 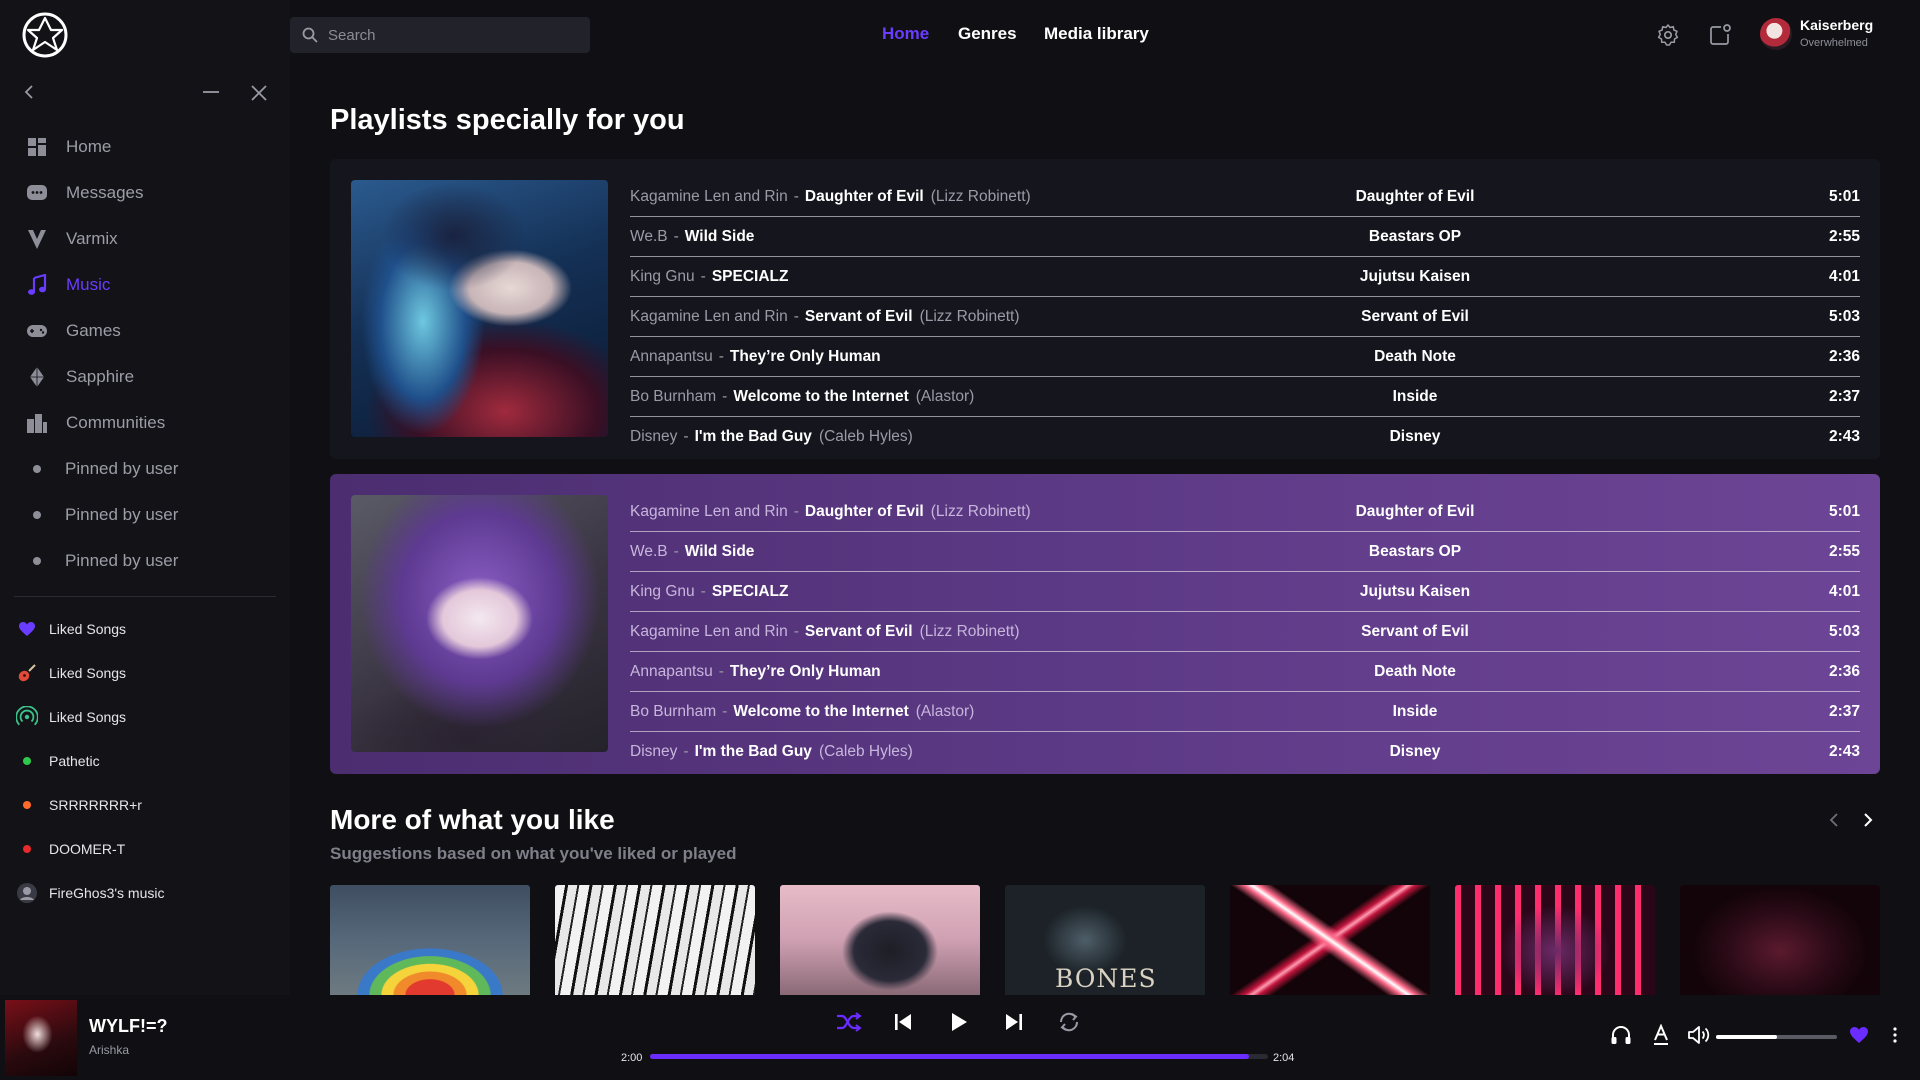 What do you see at coordinates (145, 331) in the screenshot?
I see `sidebar-item-games: Games` at bounding box center [145, 331].